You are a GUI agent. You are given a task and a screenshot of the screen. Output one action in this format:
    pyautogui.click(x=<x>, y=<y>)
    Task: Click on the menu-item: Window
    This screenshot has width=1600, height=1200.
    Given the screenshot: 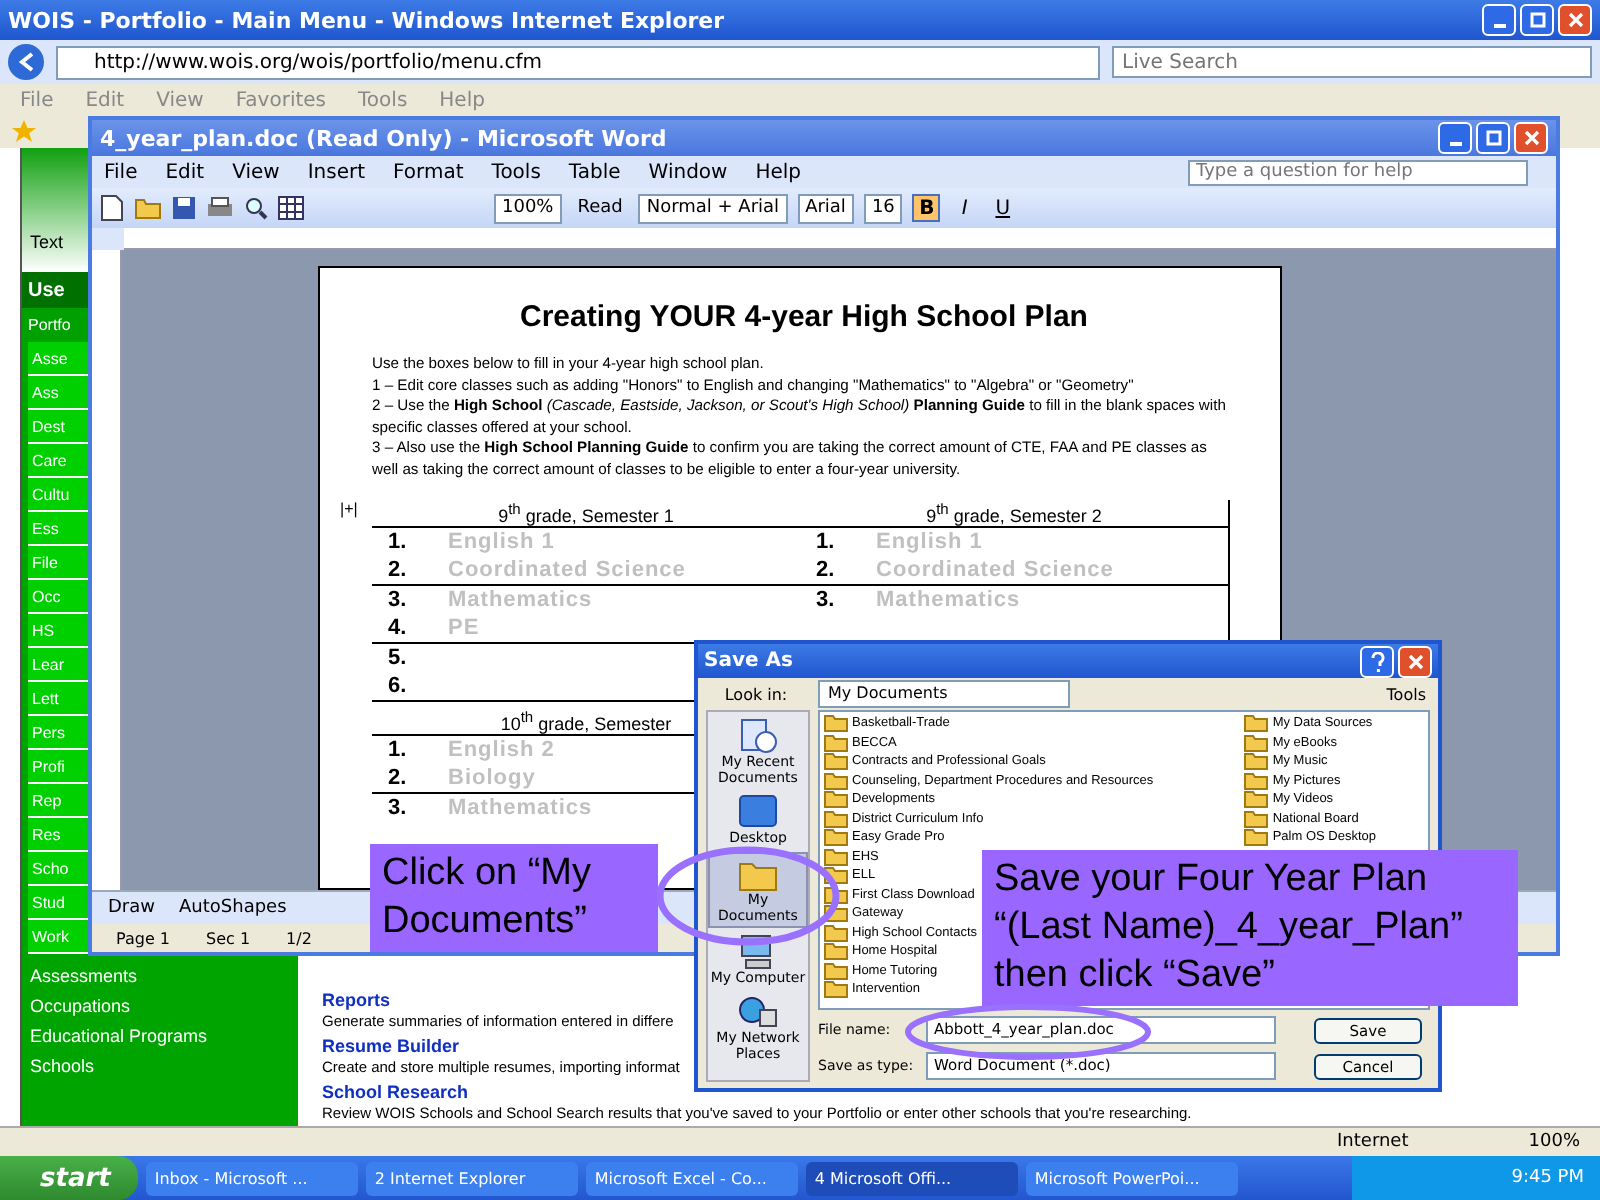 What is the action you would take?
    pyautogui.click(x=688, y=172)
    